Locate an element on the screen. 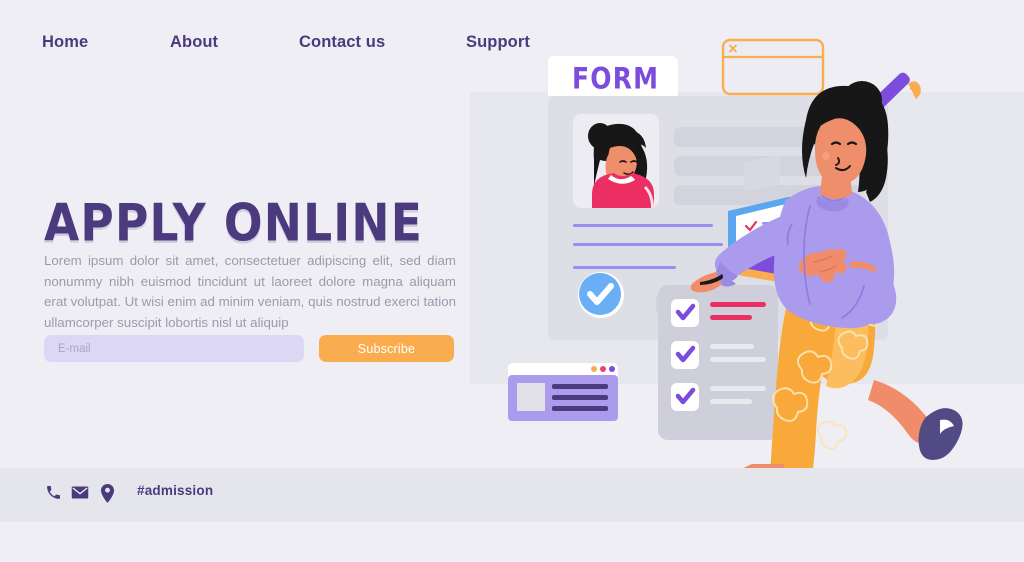 The width and height of the screenshot is (1024, 562). nav-item-contact-us: Contact us is located at coordinates (342, 42).